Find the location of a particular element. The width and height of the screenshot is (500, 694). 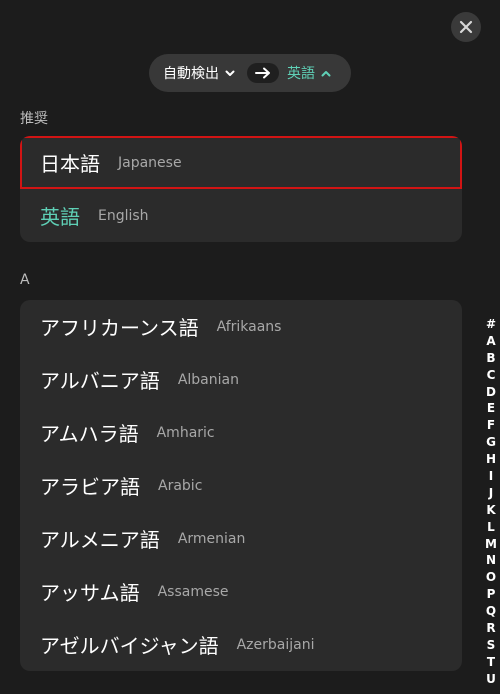

chevron-down-icon is located at coordinates (230, 73).